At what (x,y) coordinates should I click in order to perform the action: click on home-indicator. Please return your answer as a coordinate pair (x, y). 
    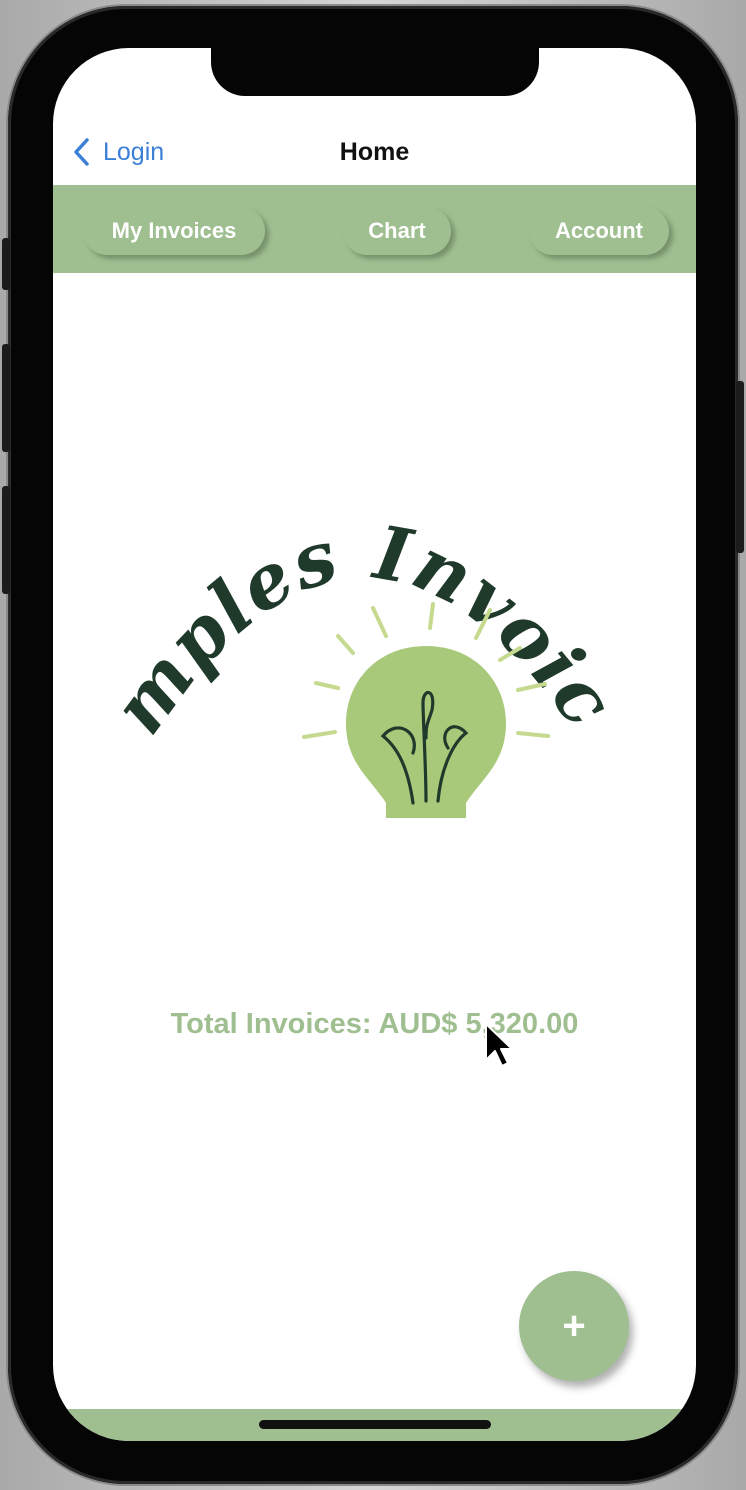
    Looking at the image, I should click on (375, 1424).